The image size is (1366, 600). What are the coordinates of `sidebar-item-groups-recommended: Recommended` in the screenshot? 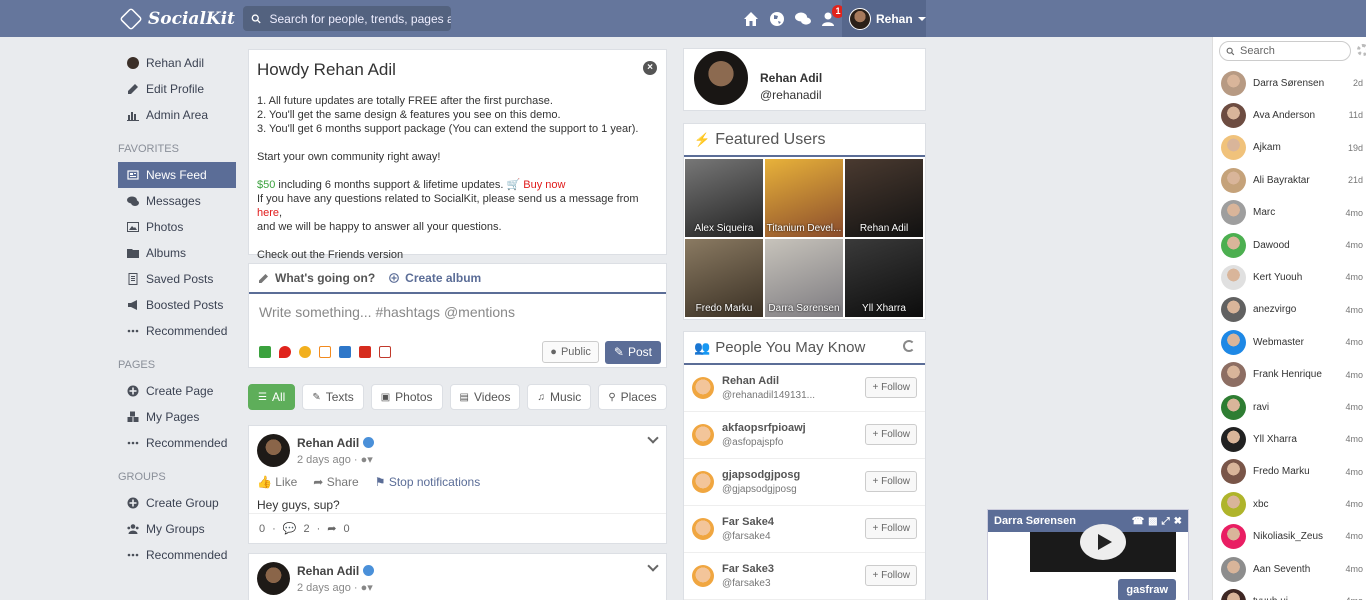 It's located at (177, 555).